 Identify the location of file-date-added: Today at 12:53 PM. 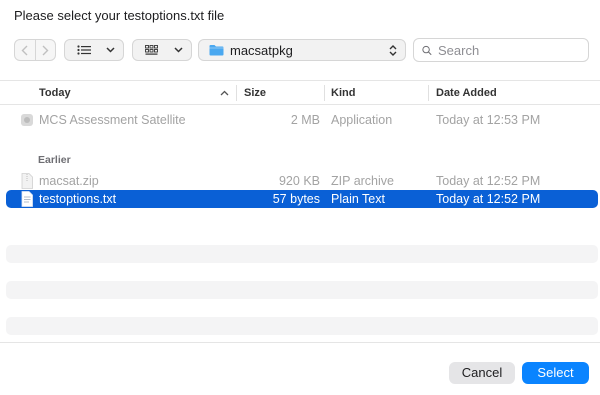
(488, 120).